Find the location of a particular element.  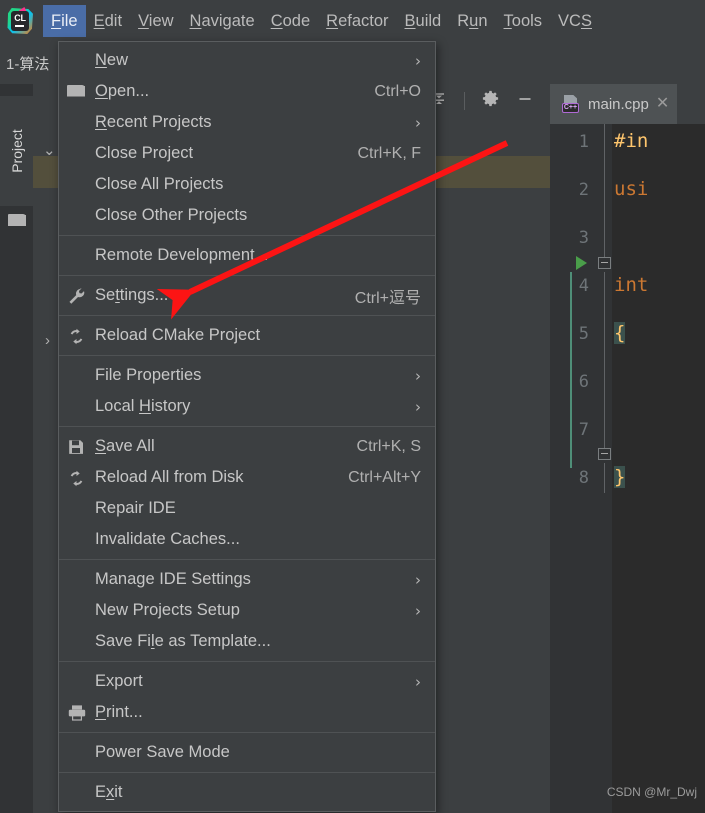

editor-tab-strip: C++ main.cpp ✕ is located at coordinates (627, 104).